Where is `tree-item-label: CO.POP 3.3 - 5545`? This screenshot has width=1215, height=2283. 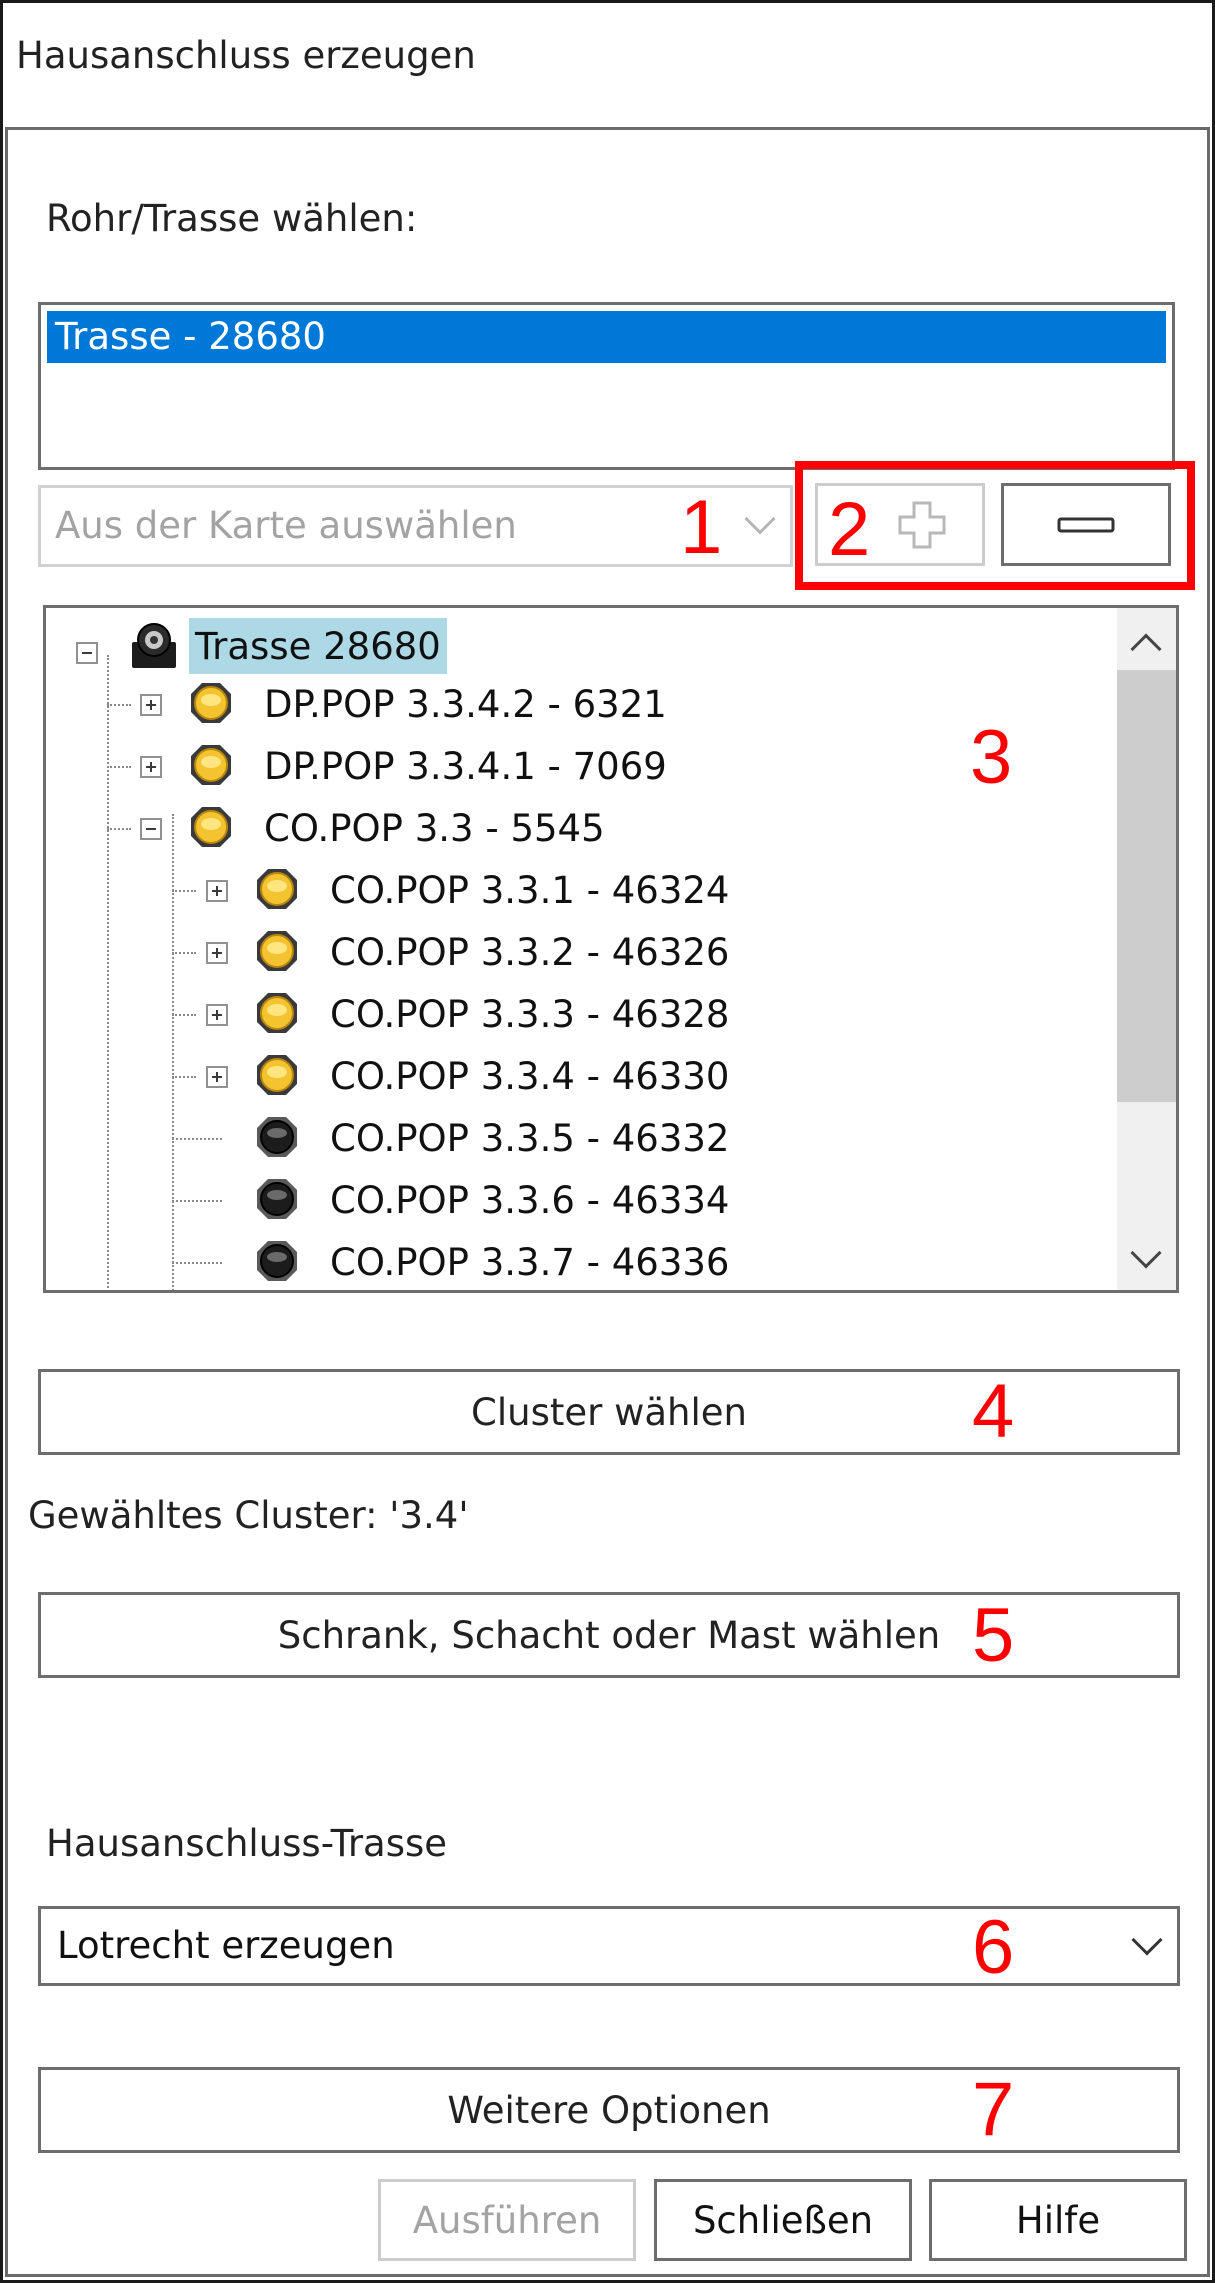
tree-item-label: CO.POP 3.3 - 5545 is located at coordinates (434, 828).